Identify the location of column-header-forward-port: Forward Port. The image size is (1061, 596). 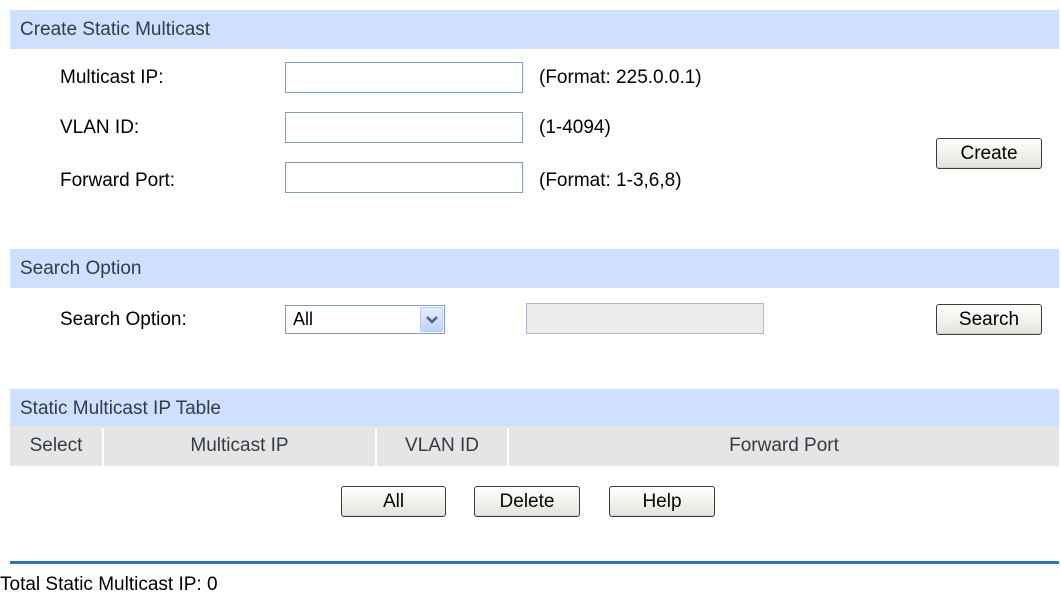
(784, 446).